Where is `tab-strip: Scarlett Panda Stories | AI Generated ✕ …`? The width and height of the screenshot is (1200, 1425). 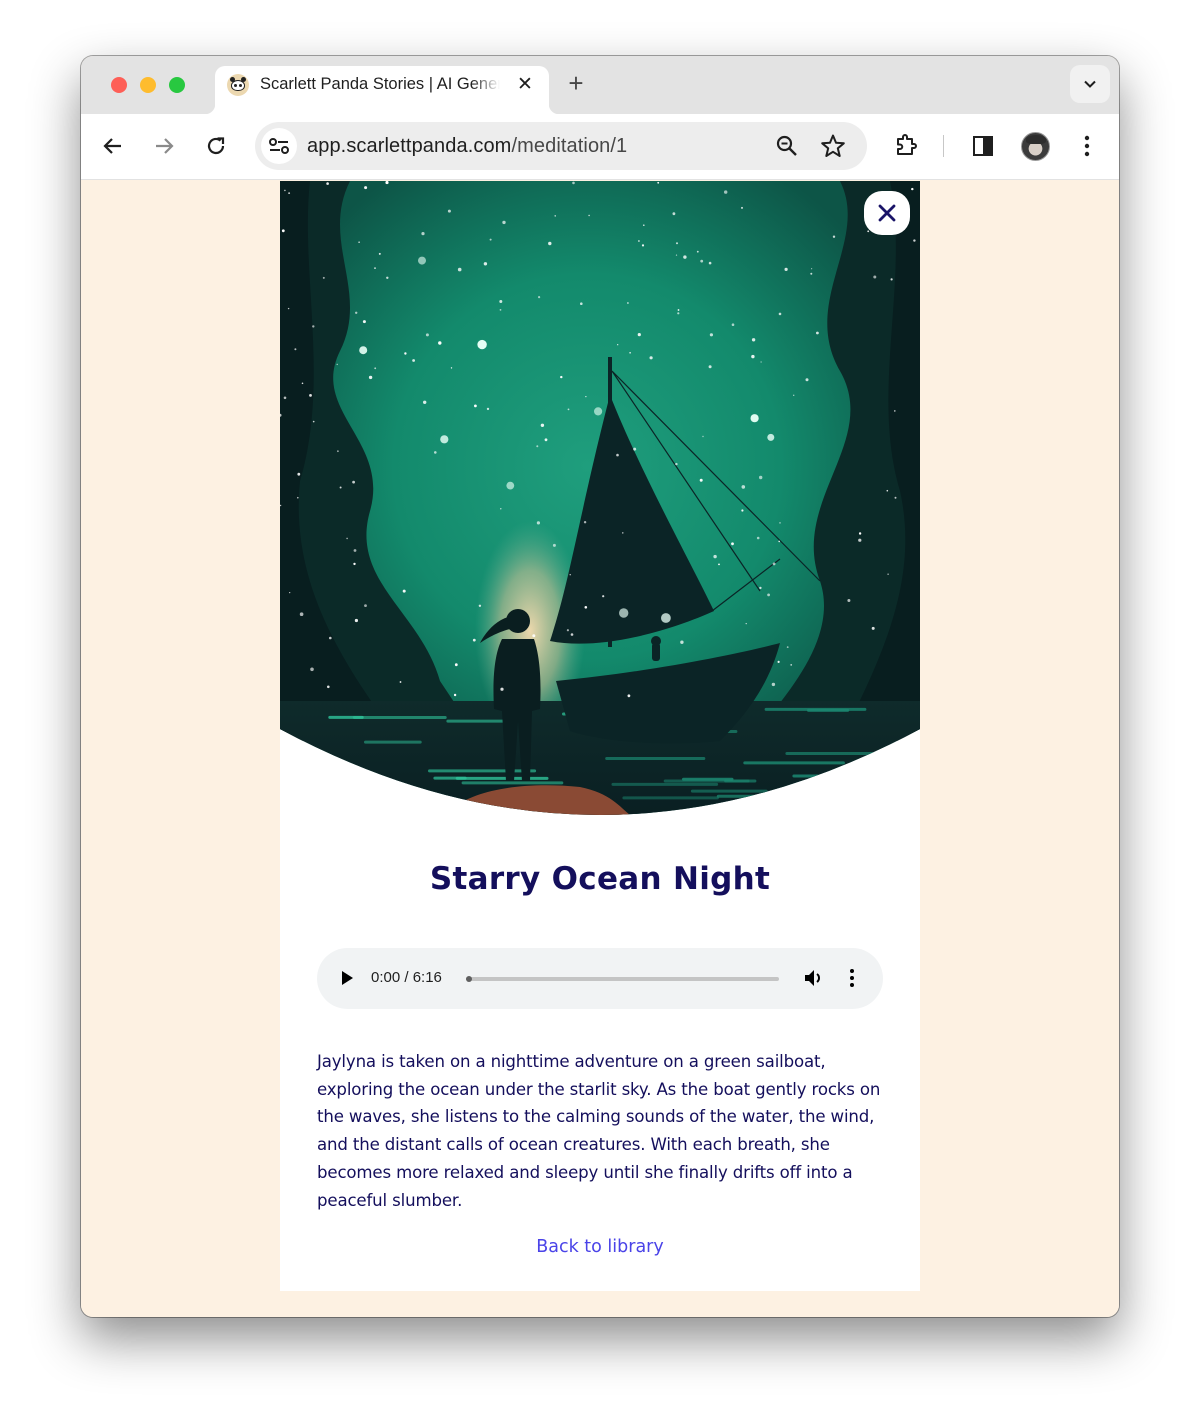
tab-strip: Scarlett Panda Stories | AI Generated ✕ … is located at coordinates (600, 85).